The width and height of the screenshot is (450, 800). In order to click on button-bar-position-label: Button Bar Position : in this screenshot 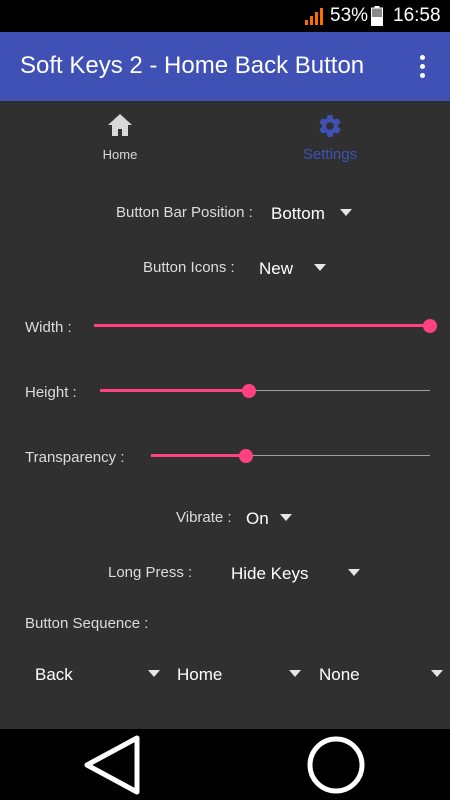, I will do `click(184, 212)`.